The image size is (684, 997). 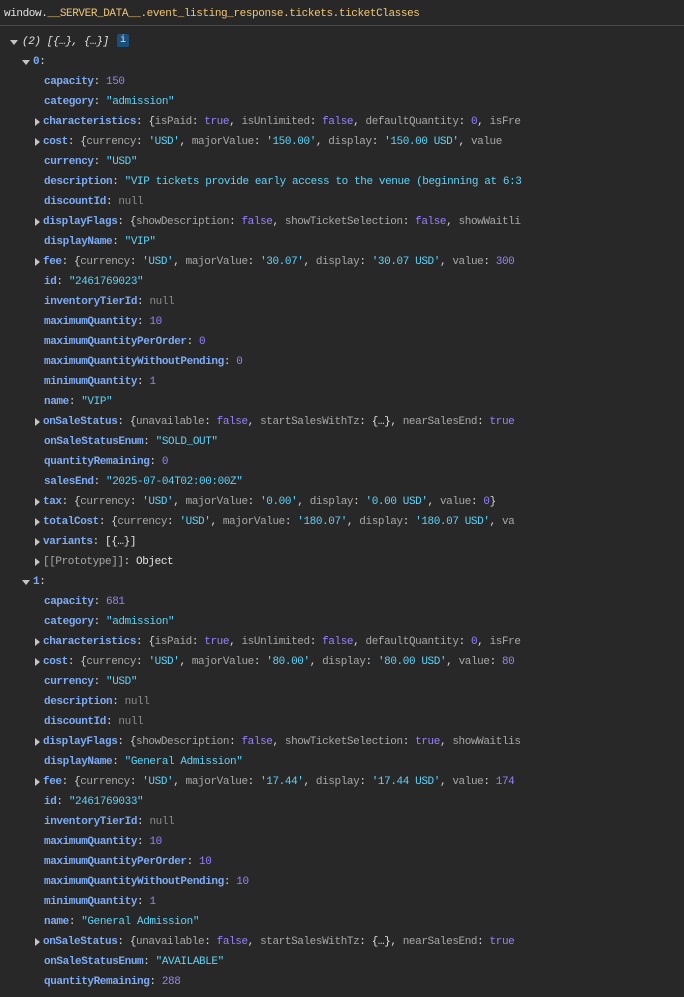 What do you see at coordinates (162, 302) in the screenshot?
I see `property-value: null` at bounding box center [162, 302].